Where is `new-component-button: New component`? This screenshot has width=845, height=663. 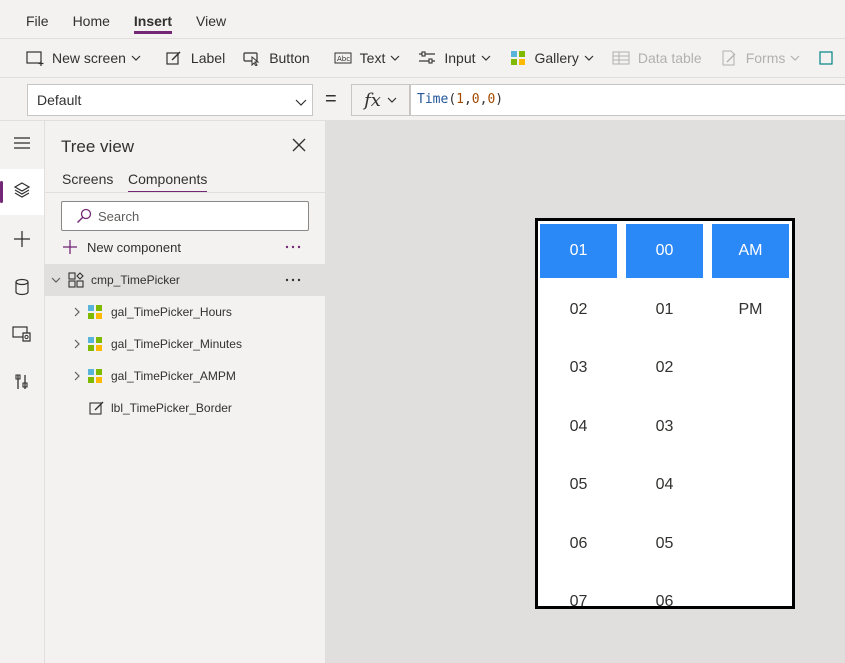 new-component-button: New component is located at coordinates (121, 247).